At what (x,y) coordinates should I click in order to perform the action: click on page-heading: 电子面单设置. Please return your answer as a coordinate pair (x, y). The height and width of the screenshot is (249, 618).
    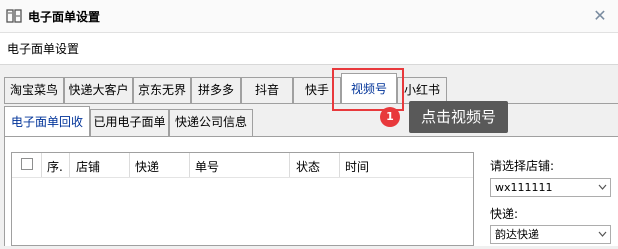
    Looking at the image, I should click on (43, 49).